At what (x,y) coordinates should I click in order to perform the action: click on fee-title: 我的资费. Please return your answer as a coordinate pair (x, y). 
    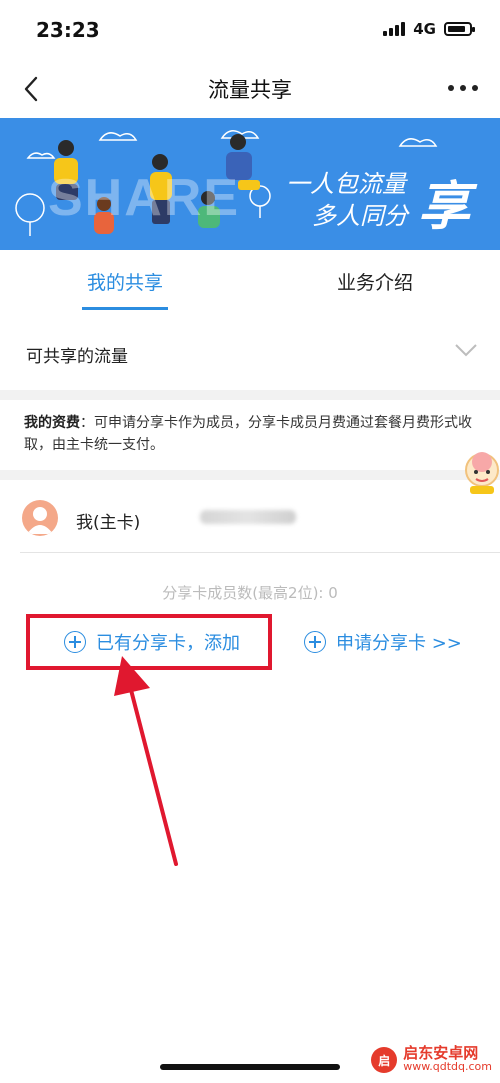
    Looking at the image, I should click on (52, 423).